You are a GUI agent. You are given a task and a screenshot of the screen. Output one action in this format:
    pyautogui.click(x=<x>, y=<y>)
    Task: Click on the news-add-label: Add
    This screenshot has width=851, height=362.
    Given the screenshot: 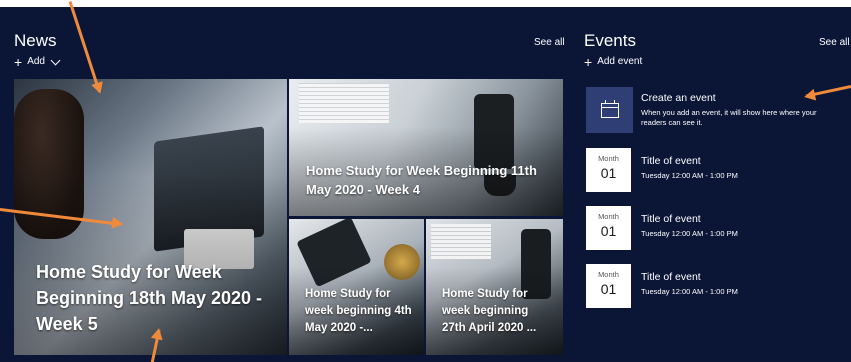 What is the action you would take?
    pyautogui.click(x=36, y=61)
    